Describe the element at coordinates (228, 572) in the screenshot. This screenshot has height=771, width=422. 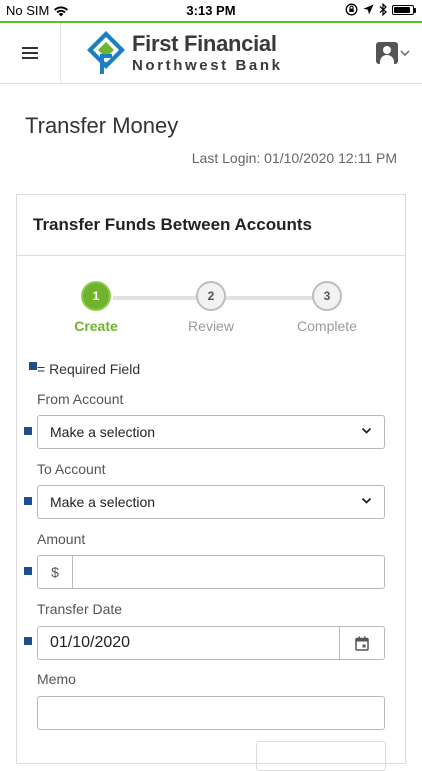
I see `amount-input` at that location.